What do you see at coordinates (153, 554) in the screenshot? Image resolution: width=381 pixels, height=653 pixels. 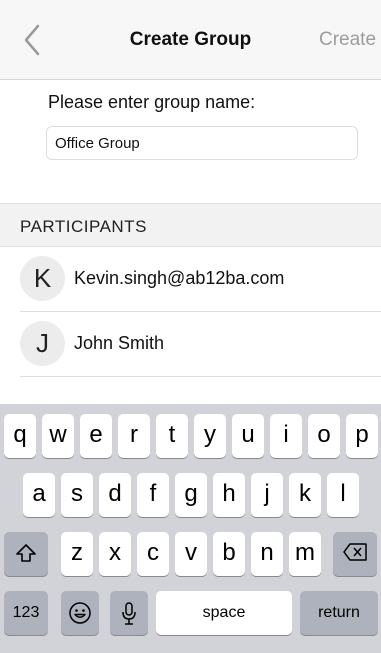 I see `key-c: c` at bounding box center [153, 554].